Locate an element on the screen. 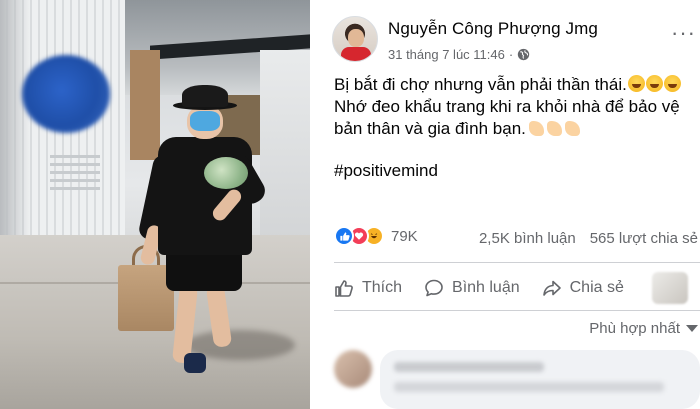  like-button: Thích is located at coordinates (368, 288).